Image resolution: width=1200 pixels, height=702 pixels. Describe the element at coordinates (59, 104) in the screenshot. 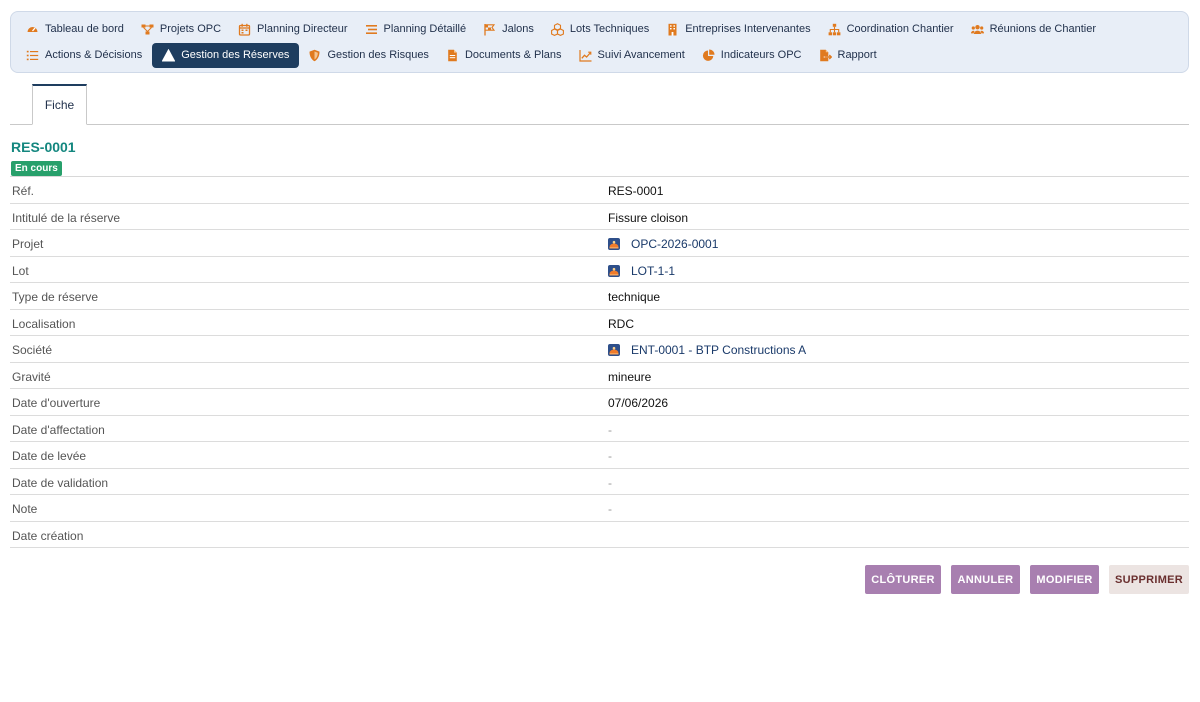

I see `tab-fiche: Fiche` at that location.